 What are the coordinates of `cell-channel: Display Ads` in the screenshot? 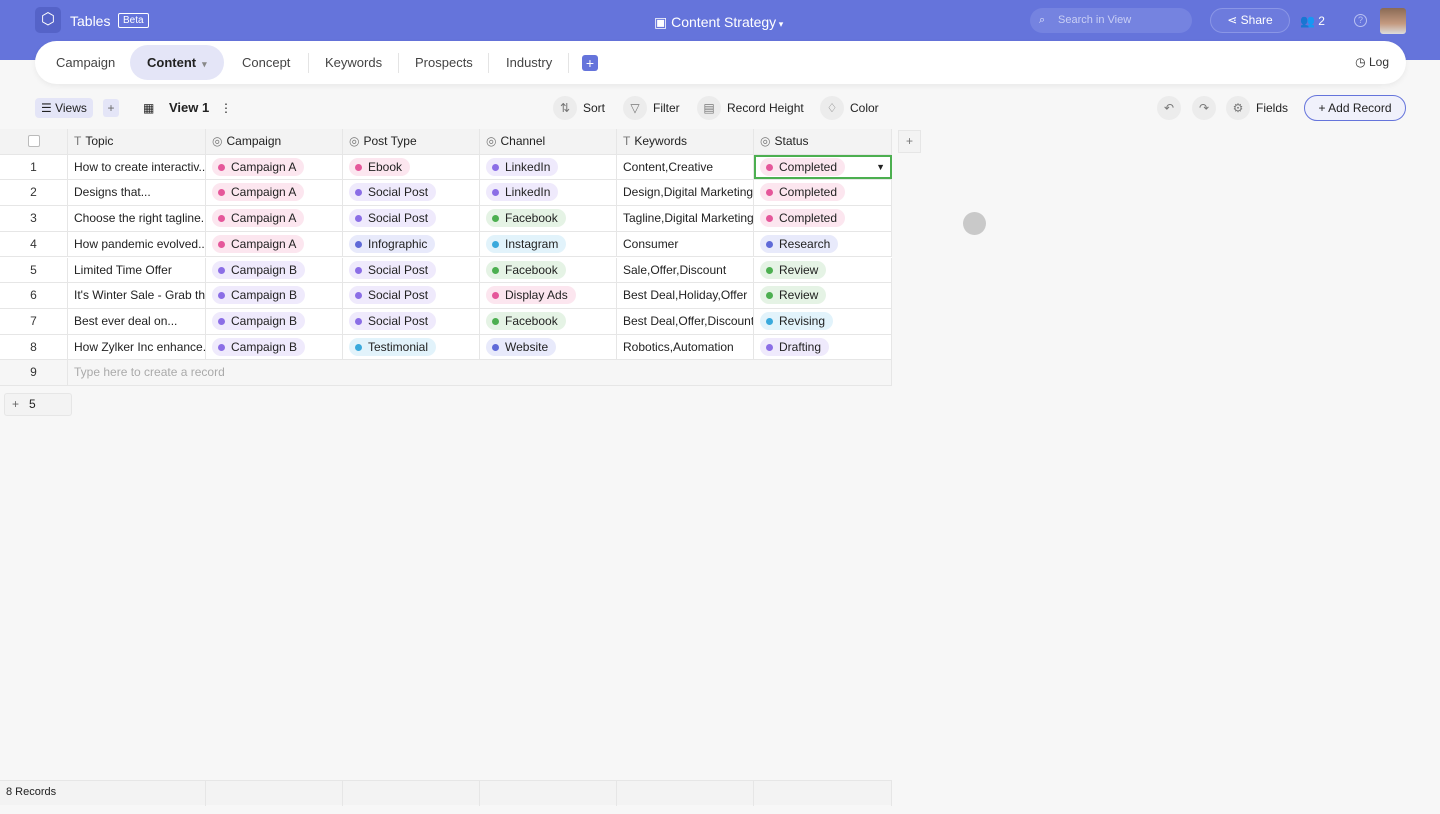 It's located at (548, 295).